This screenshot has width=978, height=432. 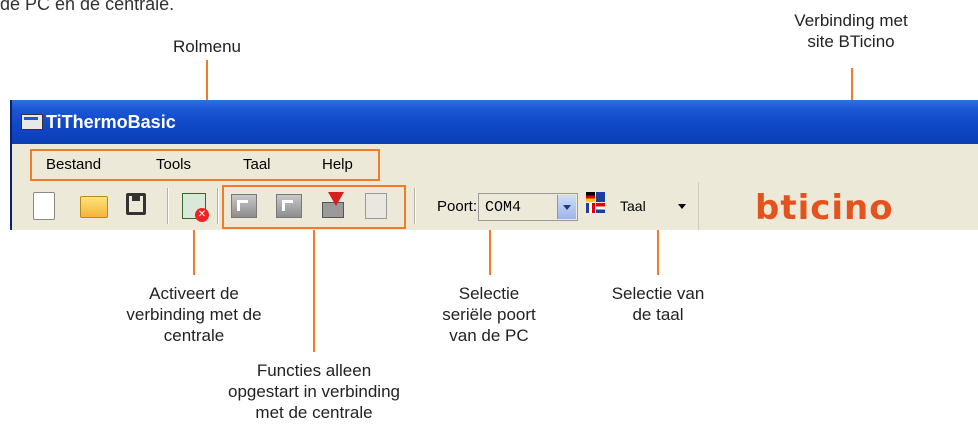 I want to click on pointer-line-taal, so click(x=658, y=252).